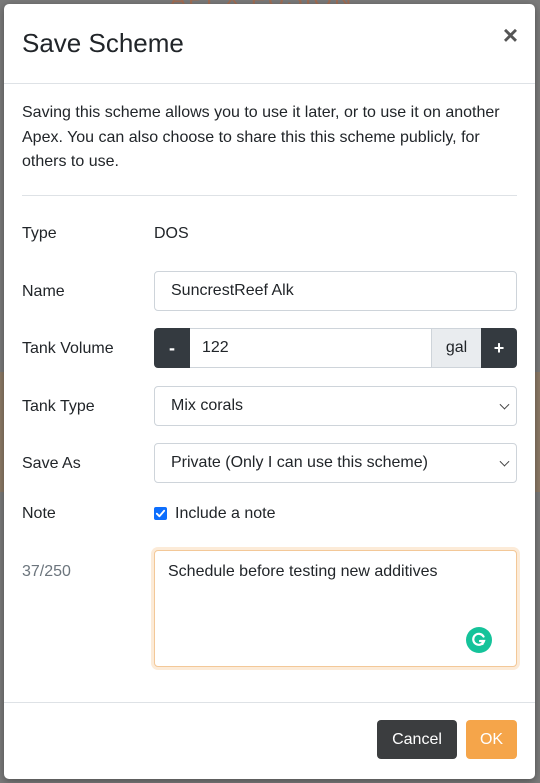 This screenshot has height=783, width=540. I want to click on type-value: DOS, so click(171, 233).